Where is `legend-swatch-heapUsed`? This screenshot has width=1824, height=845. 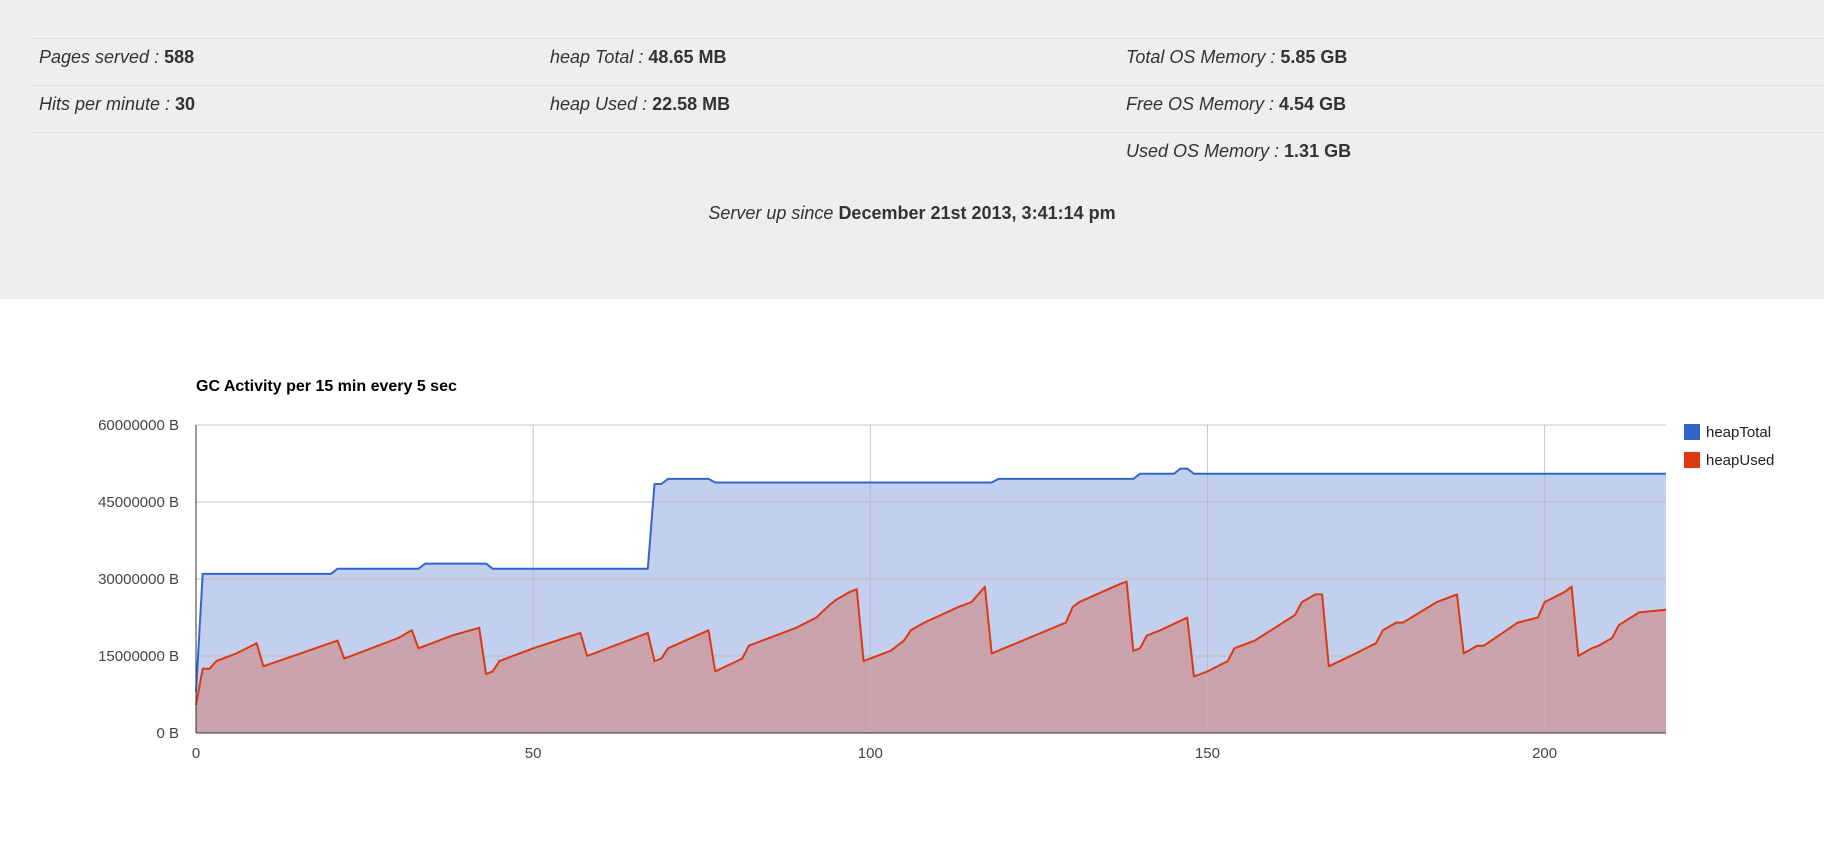 legend-swatch-heapUsed is located at coordinates (1692, 460).